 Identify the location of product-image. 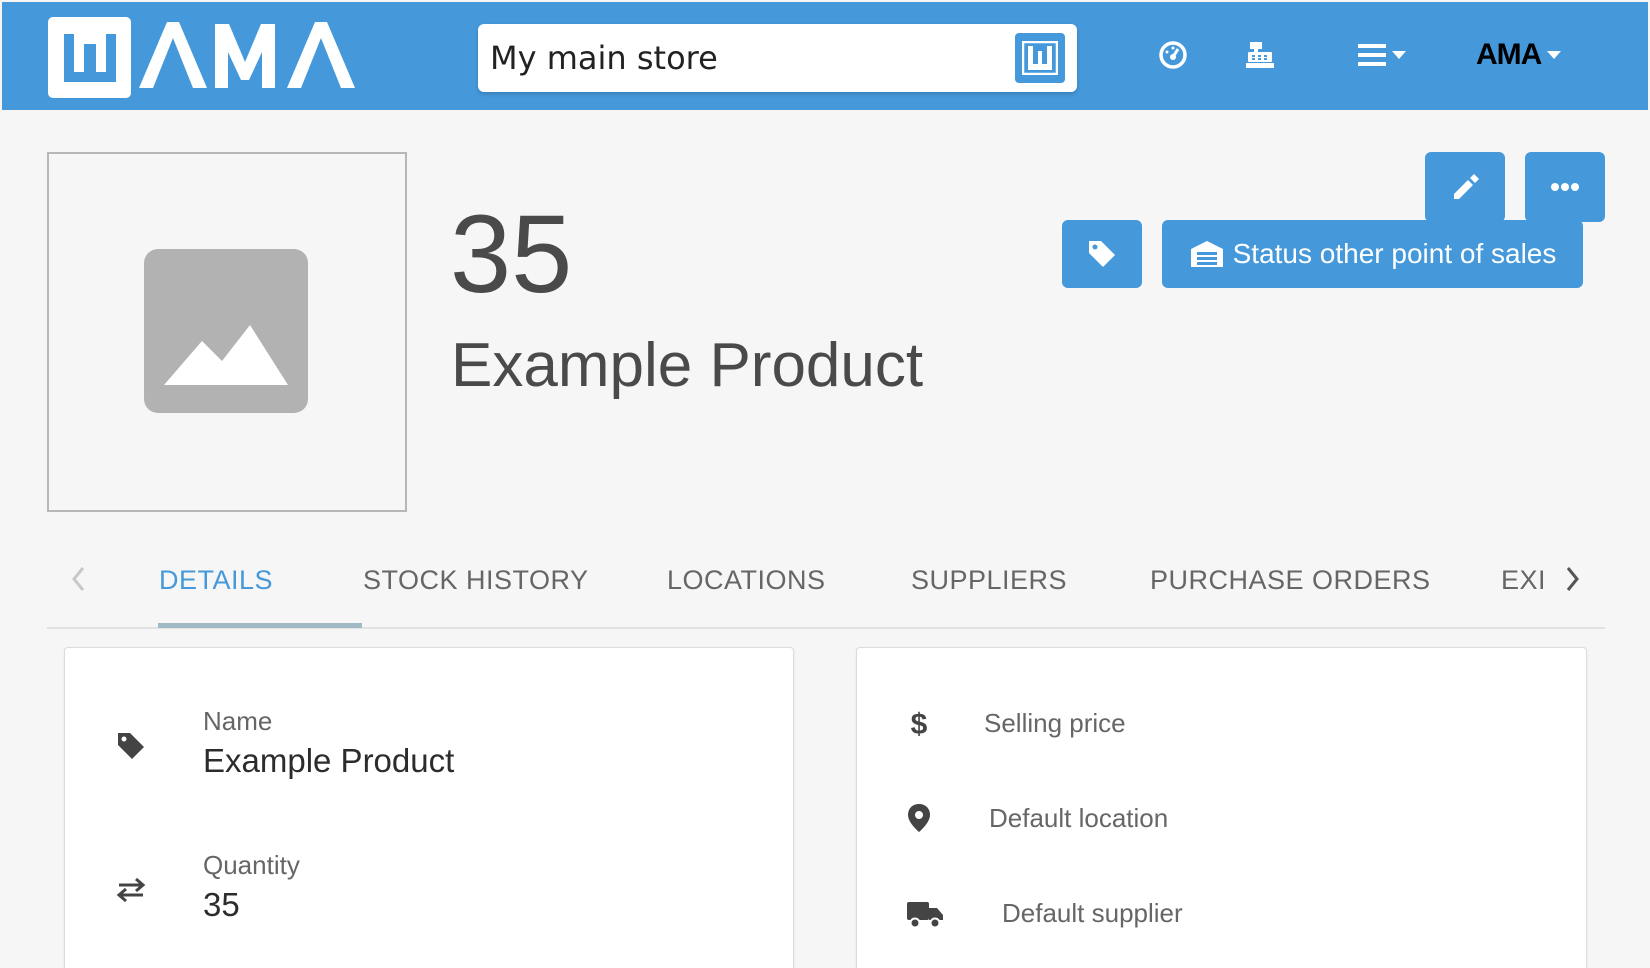
(227, 332).